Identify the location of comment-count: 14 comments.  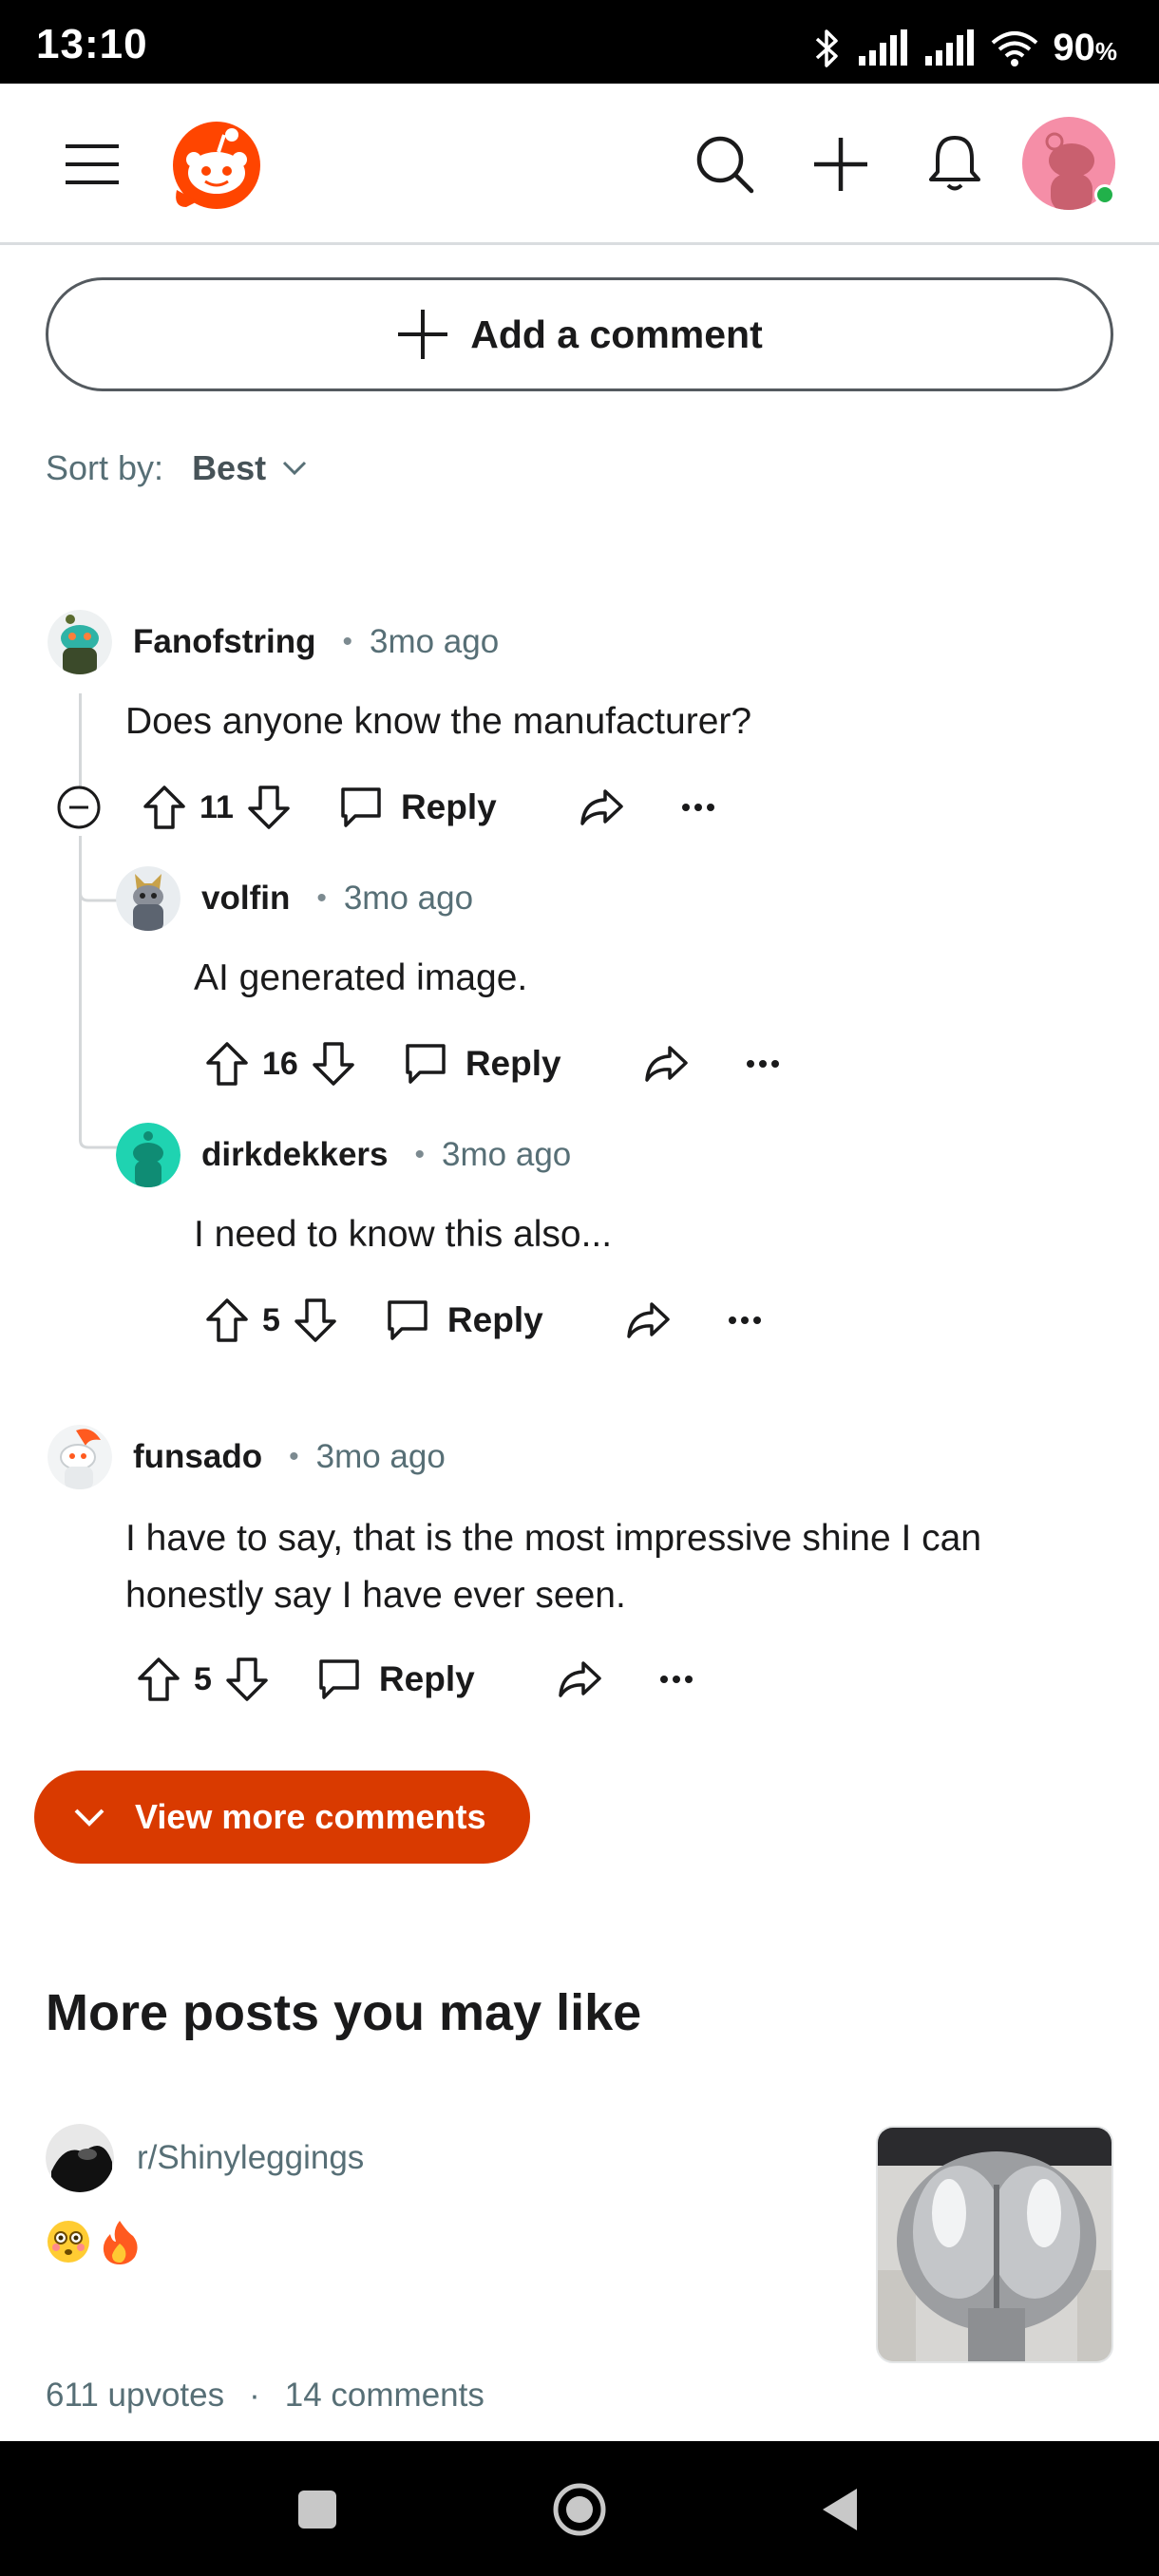
(384, 2396).